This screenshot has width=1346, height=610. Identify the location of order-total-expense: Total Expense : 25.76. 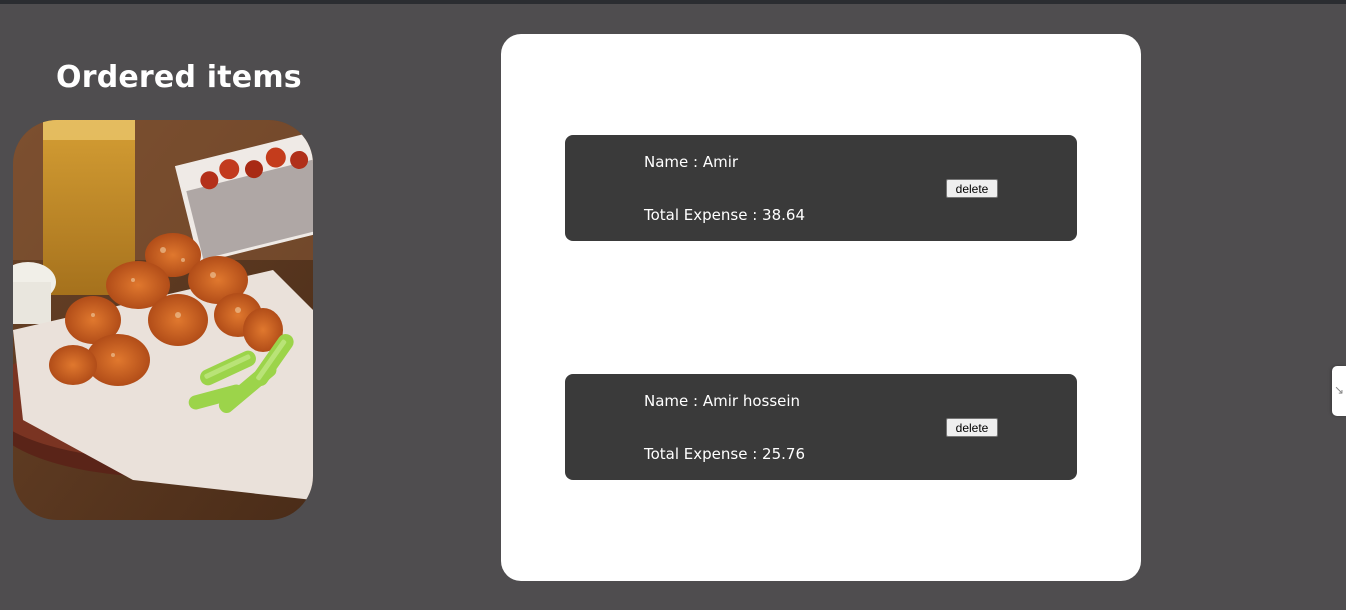
(724, 454).